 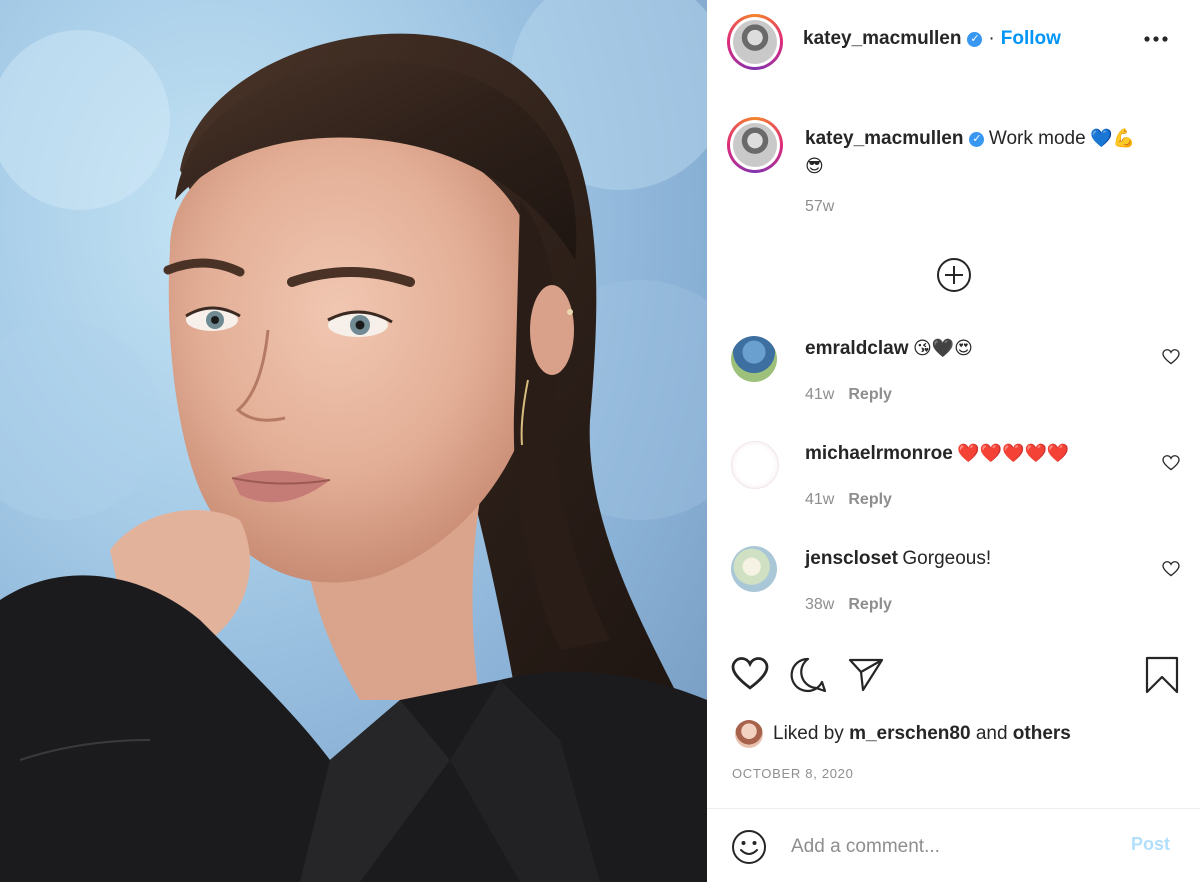 I want to click on bookmark-icon, so click(x=1162, y=677).